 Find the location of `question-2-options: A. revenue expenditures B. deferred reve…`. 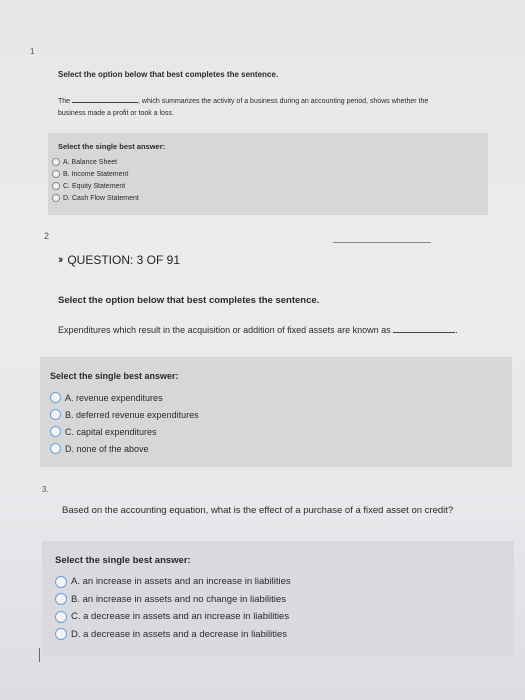

question-2-options: A. revenue expenditures B. deferred reve… is located at coordinates (124, 423).